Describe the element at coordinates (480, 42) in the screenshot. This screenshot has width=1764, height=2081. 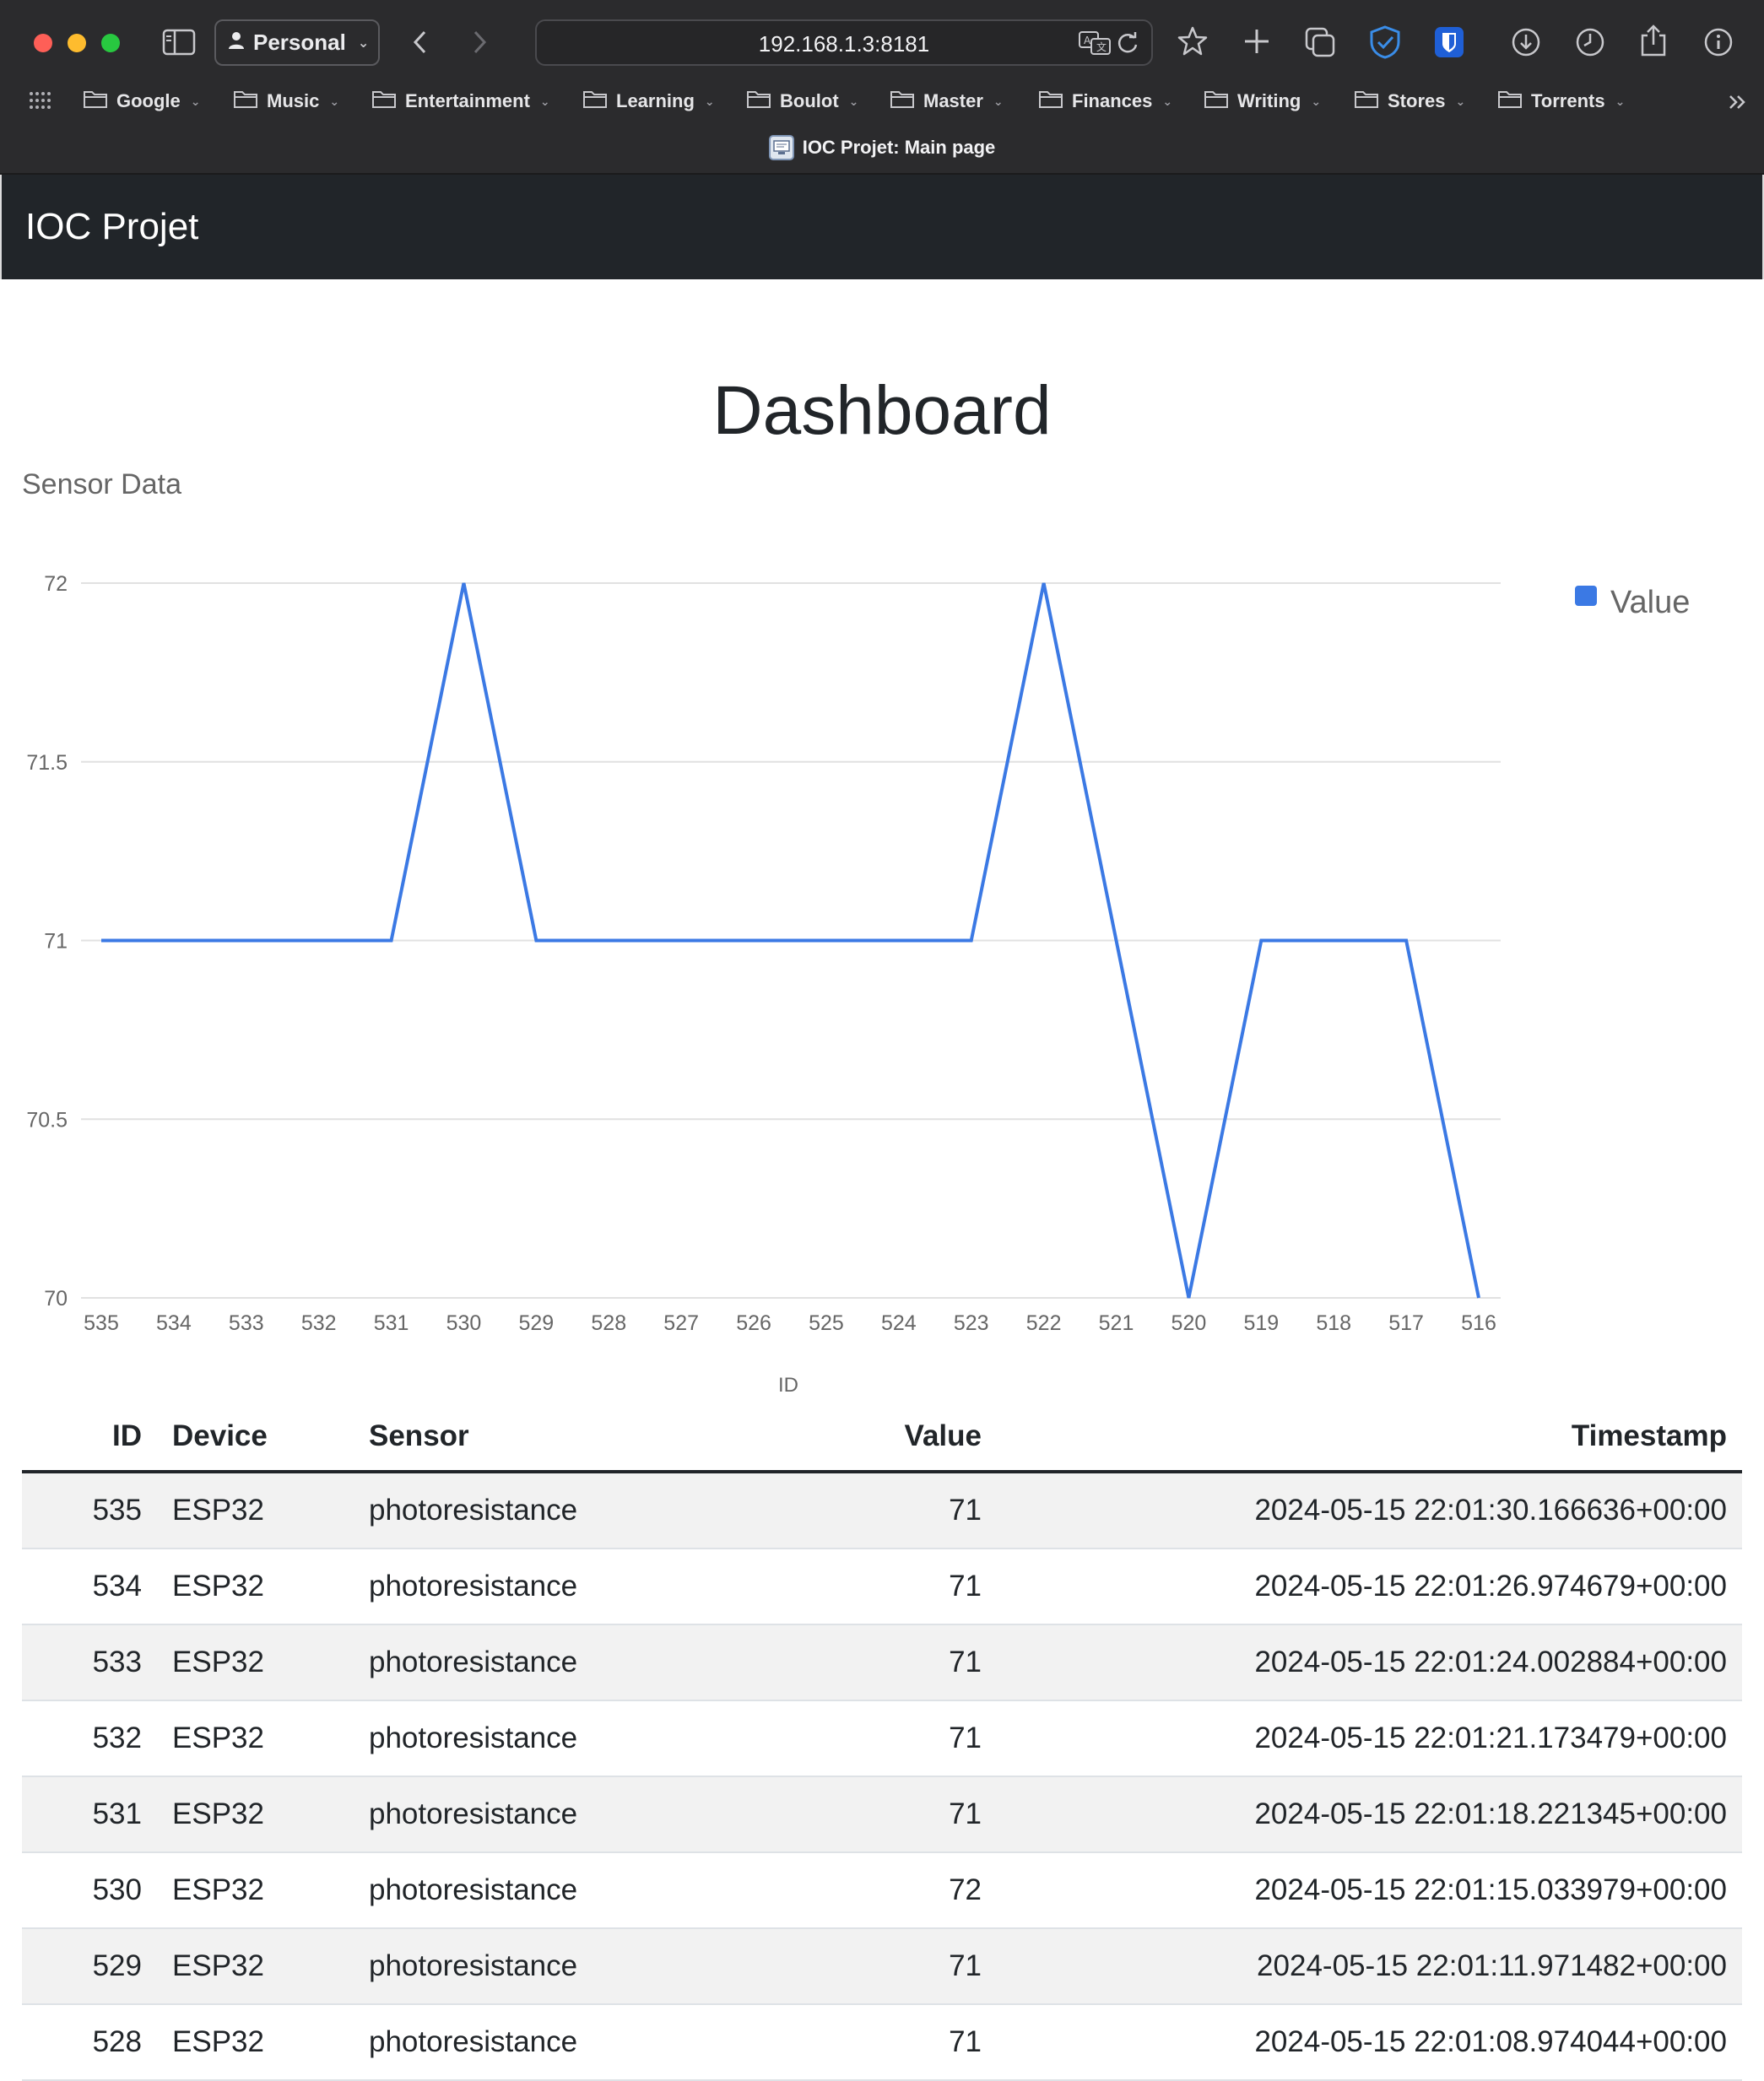
I see `forward-icon` at that location.